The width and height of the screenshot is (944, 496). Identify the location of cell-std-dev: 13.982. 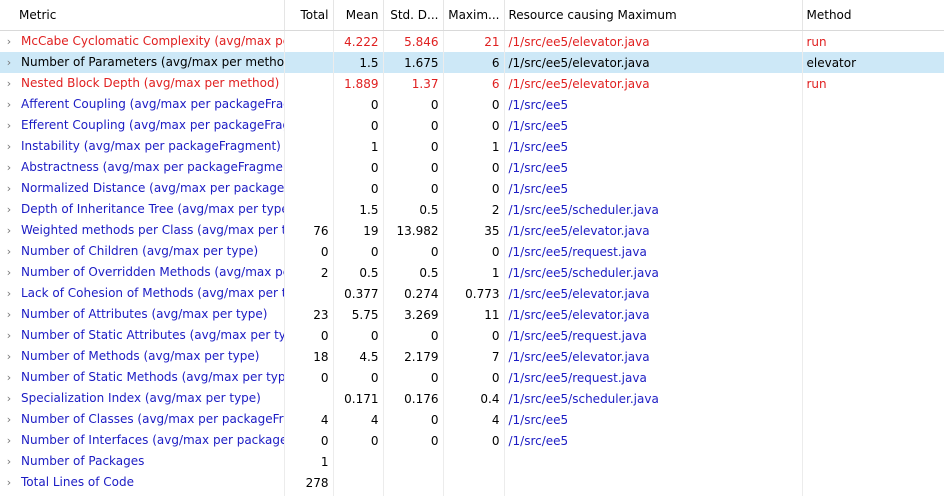
(413, 230).